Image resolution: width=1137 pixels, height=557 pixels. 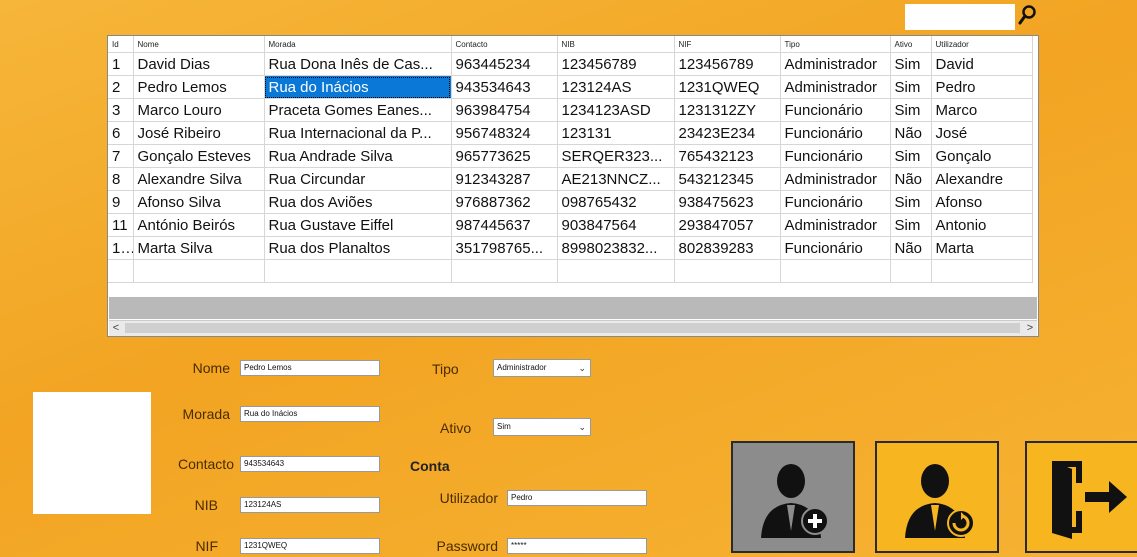 What do you see at coordinates (121, 110) in the screenshot?
I see `table-cell: 3` at bounding box center [121, 110].